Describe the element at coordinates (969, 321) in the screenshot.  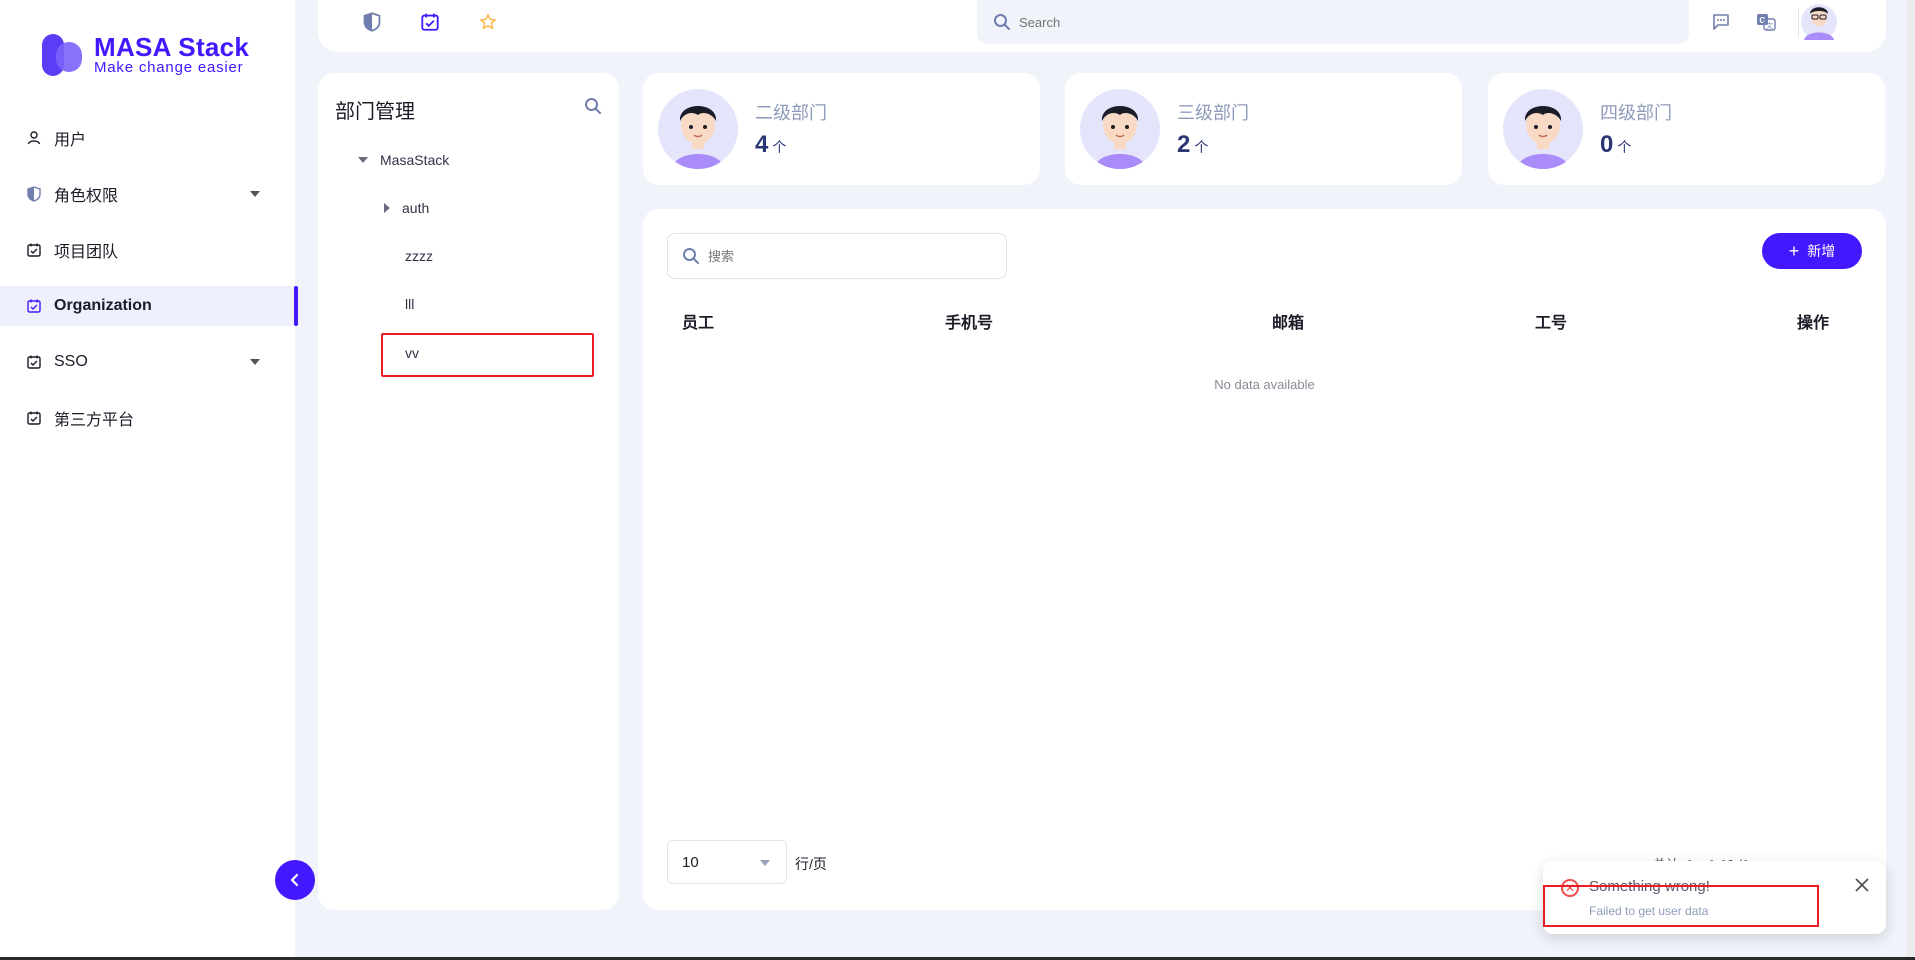
I see `column-header-phone: 手机号` at that location.